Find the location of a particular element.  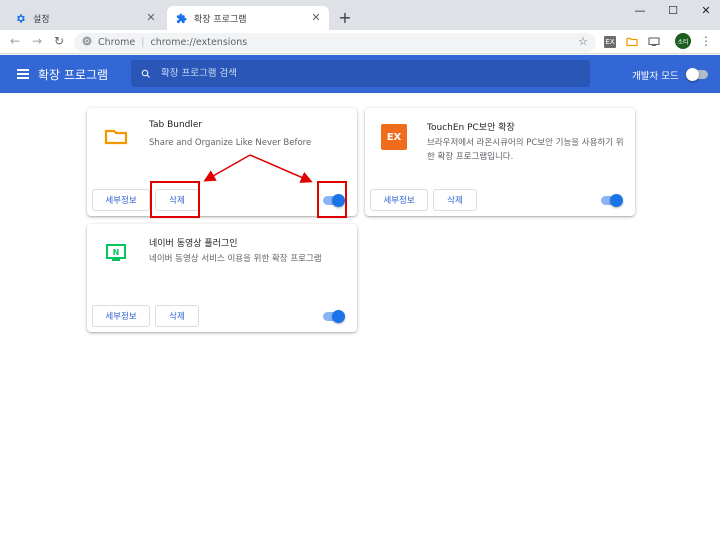

search-icon is located at coordinates (145, 73).